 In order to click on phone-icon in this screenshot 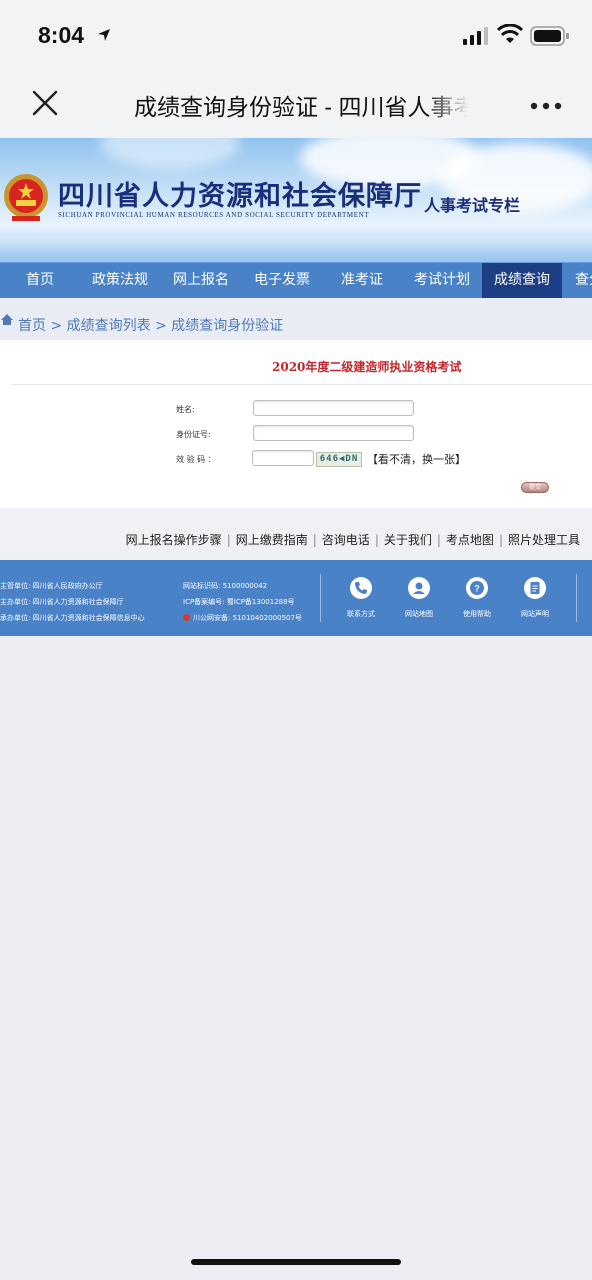, I will do `click(361, 588)`.